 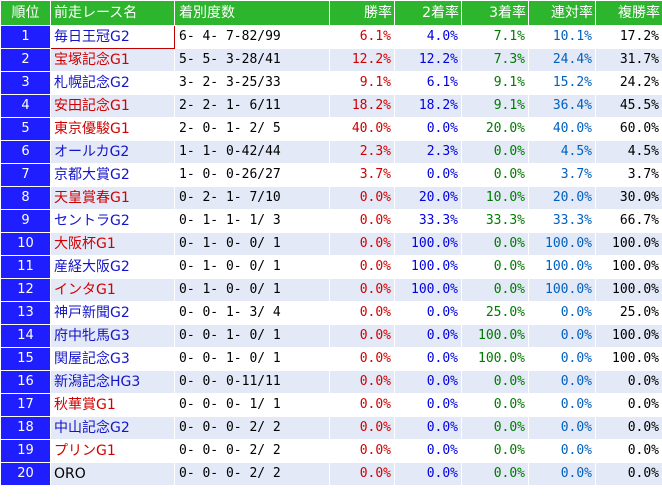 What do you see at coordinates (495, 13) in the screenshot?
I see `header-third: 3着率` at bounding box center [495, 13].